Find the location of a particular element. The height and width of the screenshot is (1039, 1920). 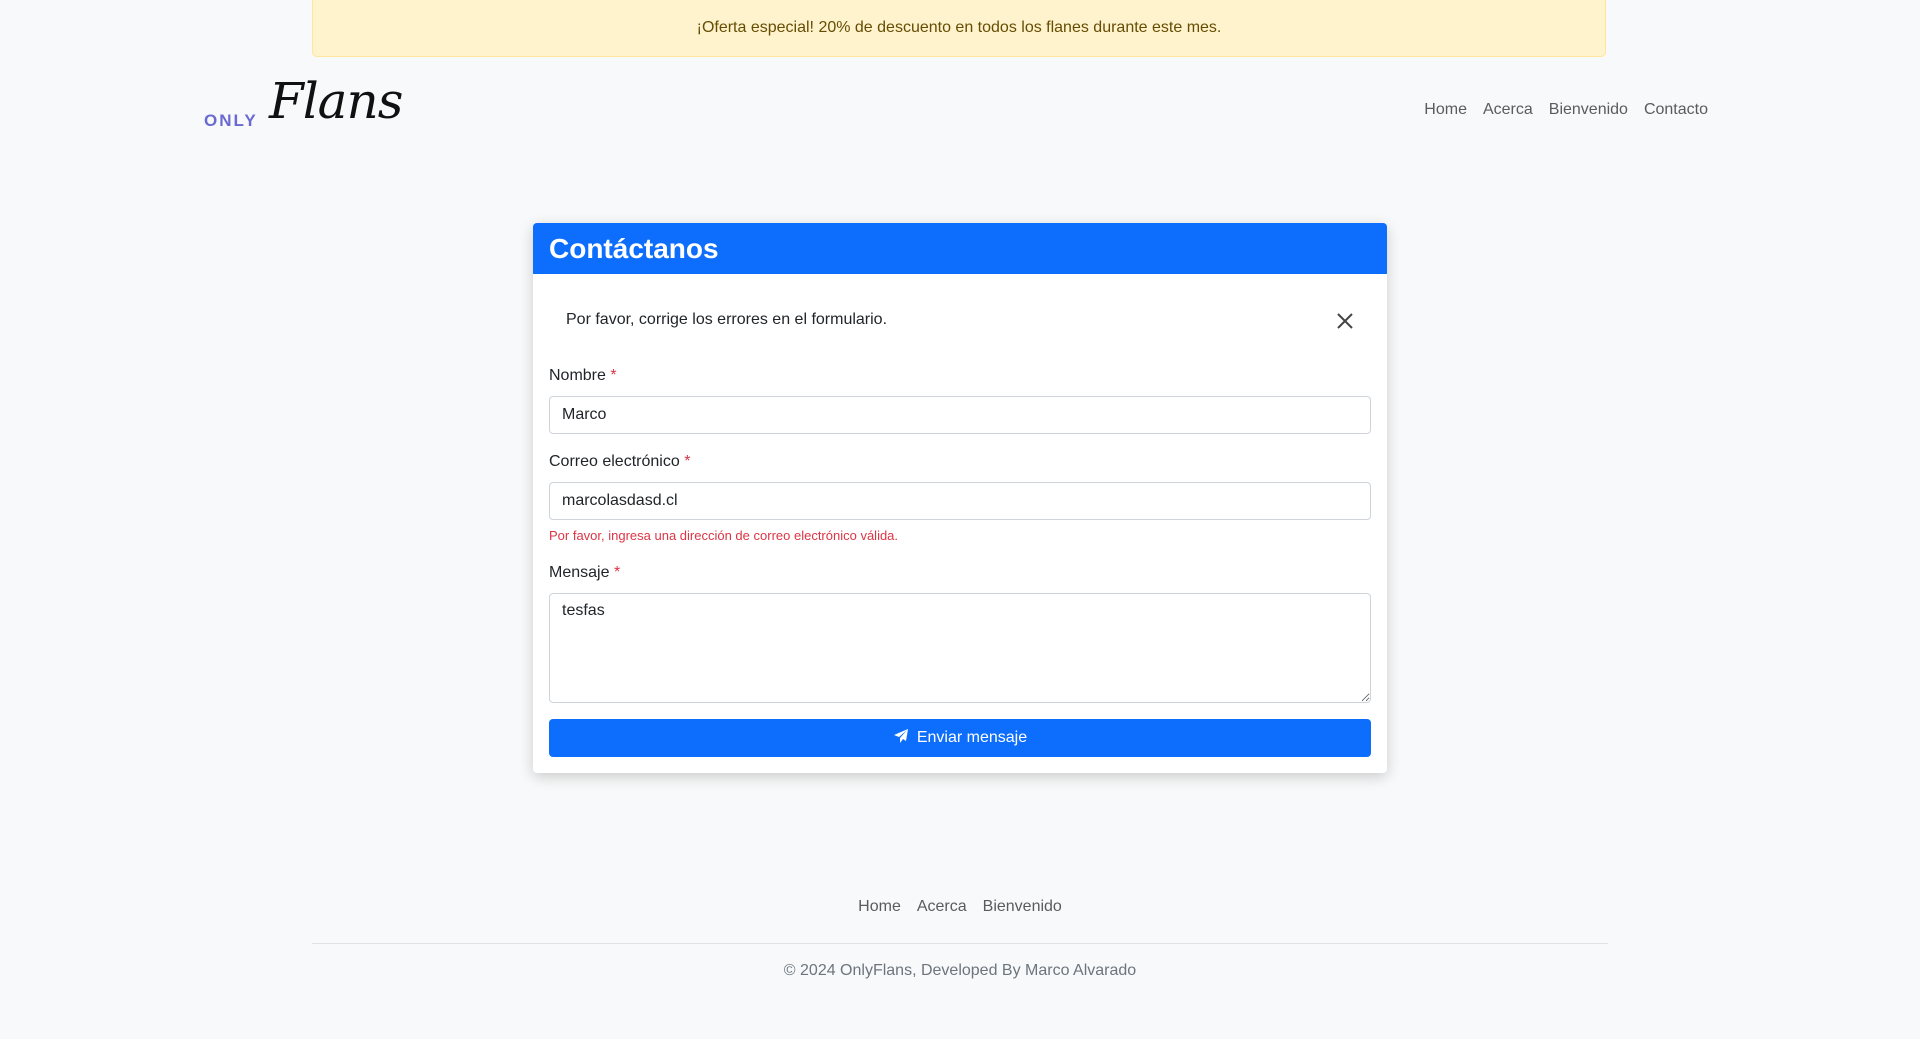

message-label-text: Mensaje is located at coordinates (579, 572).